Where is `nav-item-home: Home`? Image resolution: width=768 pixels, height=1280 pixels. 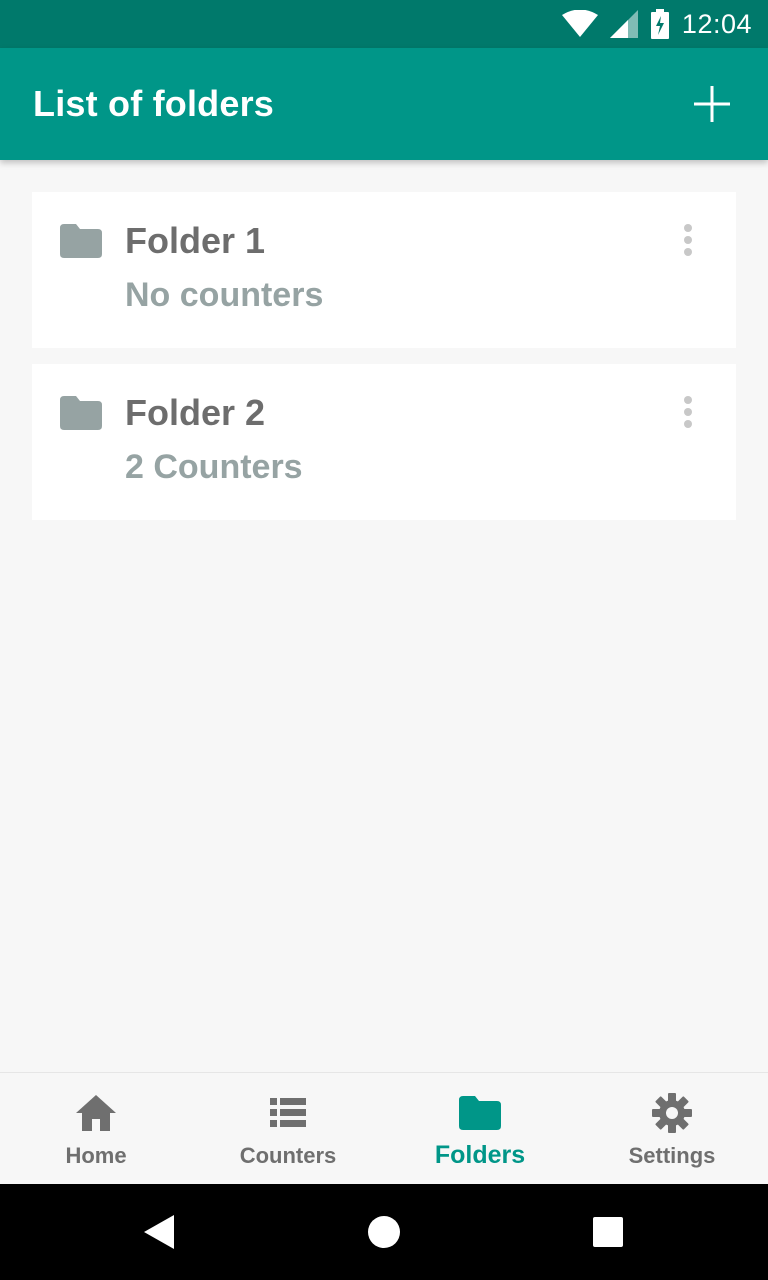
nav-item-home: Home is located at coordinates (96, 1128).